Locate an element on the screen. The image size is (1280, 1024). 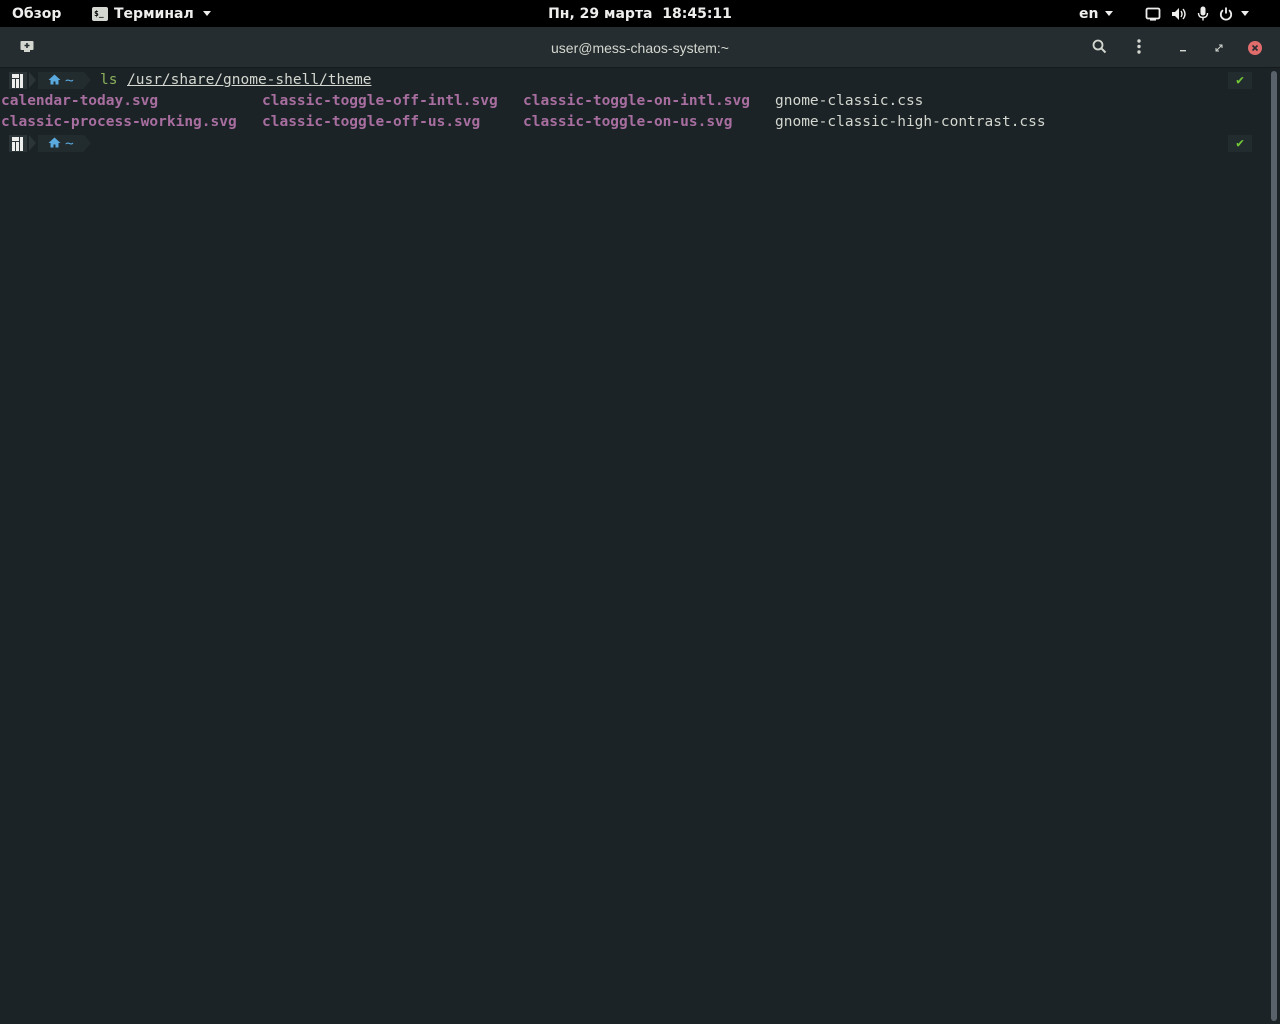
keyboard-layout-button: en is located at coordinates (1096, 13).